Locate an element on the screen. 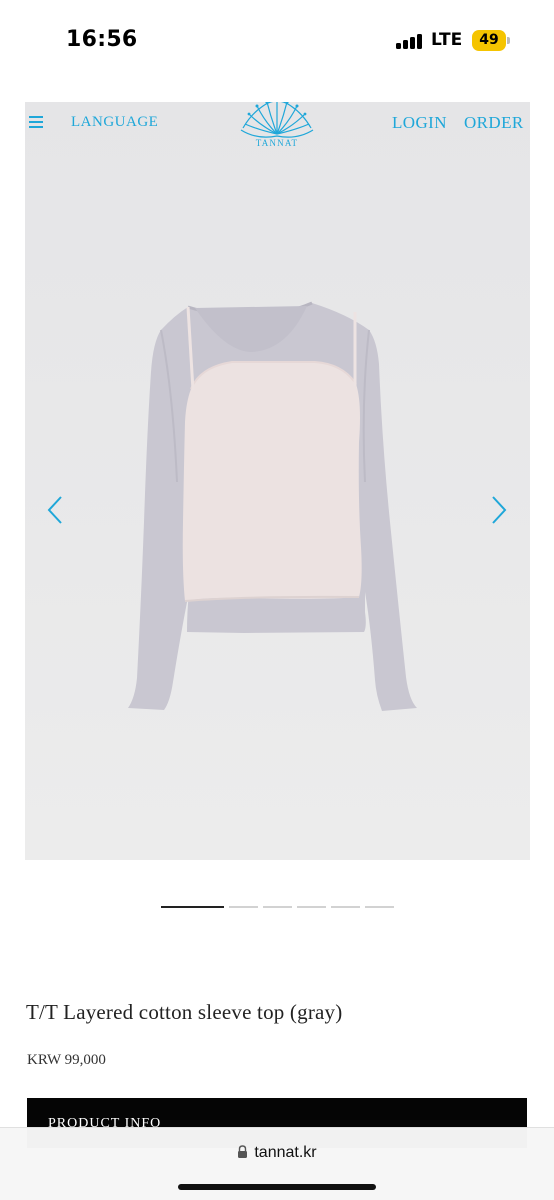 The height and width of the screenshot is (1200, 554). hamburger-menu-icon is located at coordinates (36, 122).